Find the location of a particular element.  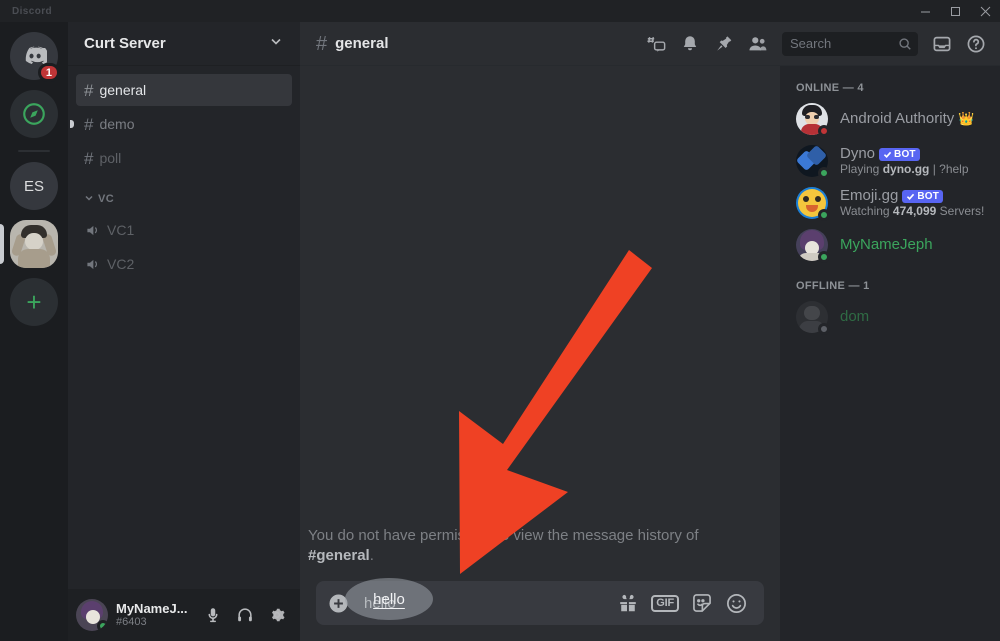

active-server-pill is located at coordinates (2, 244).